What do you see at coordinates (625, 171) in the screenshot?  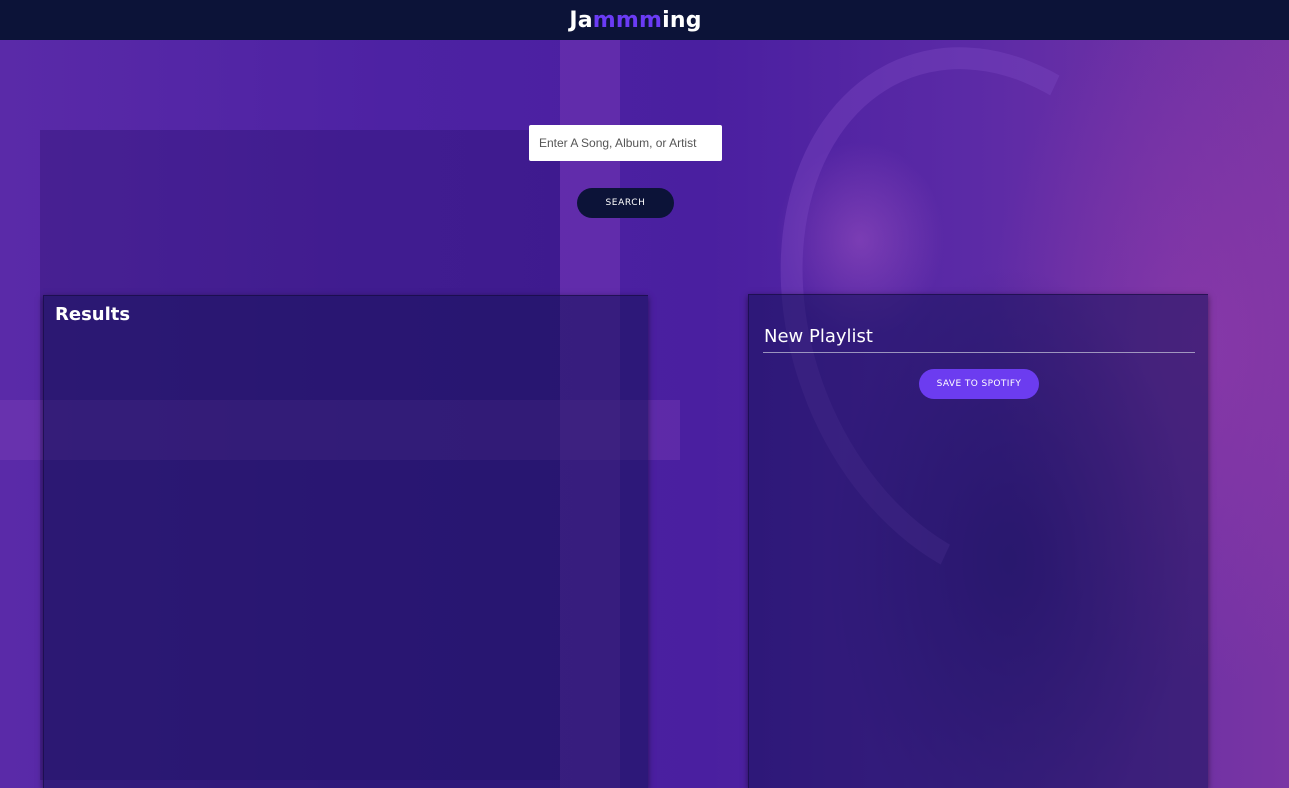 I see `search-bar: SEARCH` at bounding box center [625, 171].